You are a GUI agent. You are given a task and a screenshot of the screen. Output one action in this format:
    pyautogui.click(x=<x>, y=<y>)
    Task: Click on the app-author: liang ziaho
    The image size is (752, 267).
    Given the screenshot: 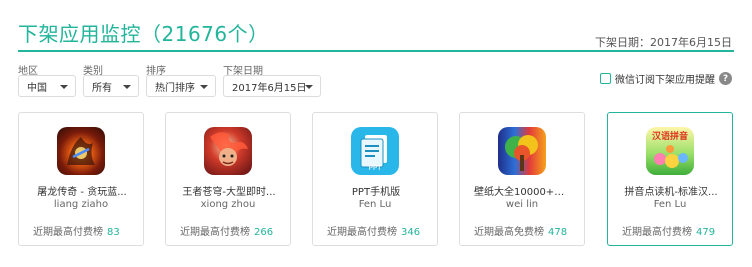 What is the action you would take?
    pyautogui.click(x=81, y=204)
    